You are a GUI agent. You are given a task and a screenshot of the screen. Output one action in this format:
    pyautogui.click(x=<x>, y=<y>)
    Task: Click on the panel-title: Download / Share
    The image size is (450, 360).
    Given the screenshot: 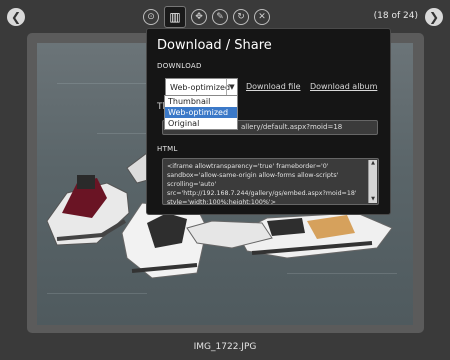 What is the action you would take?
    pyautogui.click(x=214, y=45)
    